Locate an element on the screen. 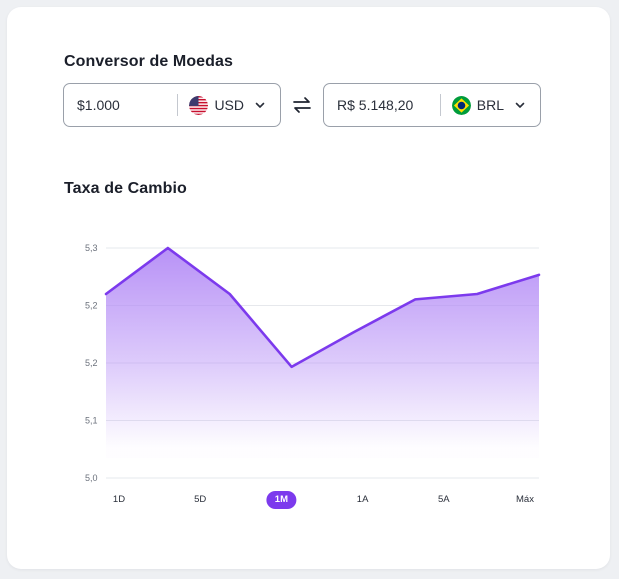  y-tick-label: 5,1 is located at coordinates (91, 421).